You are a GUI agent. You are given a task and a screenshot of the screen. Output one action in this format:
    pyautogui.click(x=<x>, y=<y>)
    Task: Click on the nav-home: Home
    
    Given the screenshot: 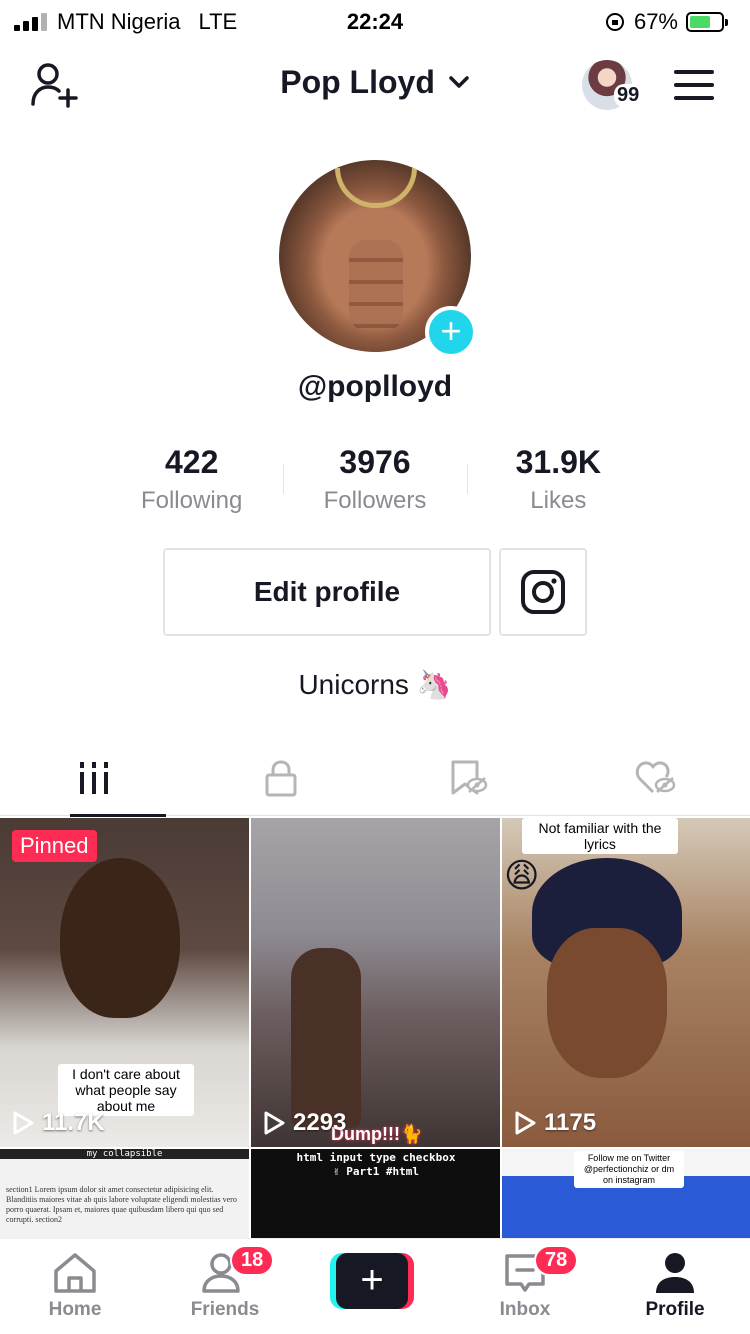 What is the action you would take?
    pyautogui.click(x=75, y=1286)
    